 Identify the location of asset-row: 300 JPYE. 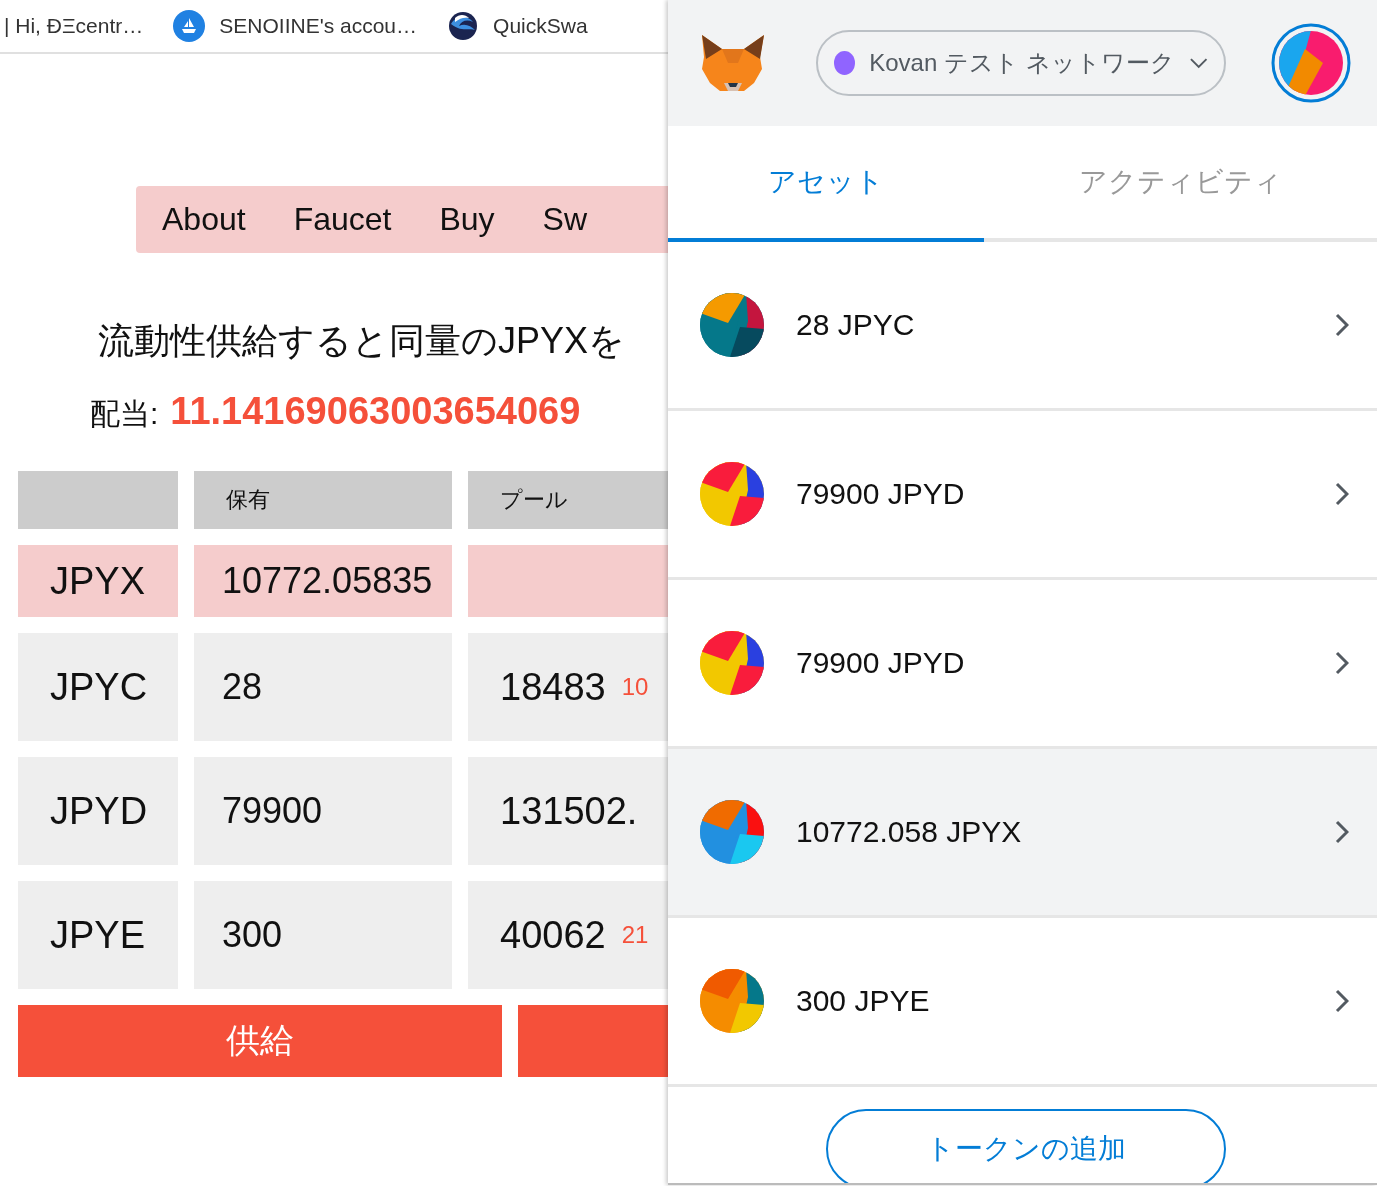
(1022, 1002).